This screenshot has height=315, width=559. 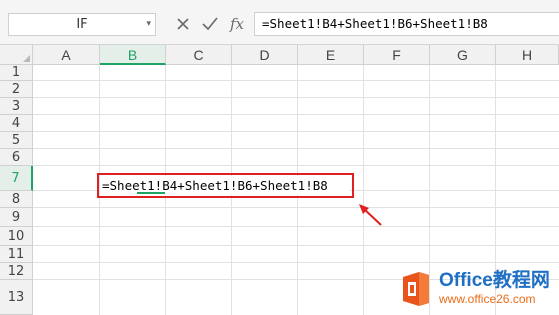 What do you see at coordinates (16, 89) in the screenshot?
I see `row-header-2: 2` at bounding box center [16, 89].